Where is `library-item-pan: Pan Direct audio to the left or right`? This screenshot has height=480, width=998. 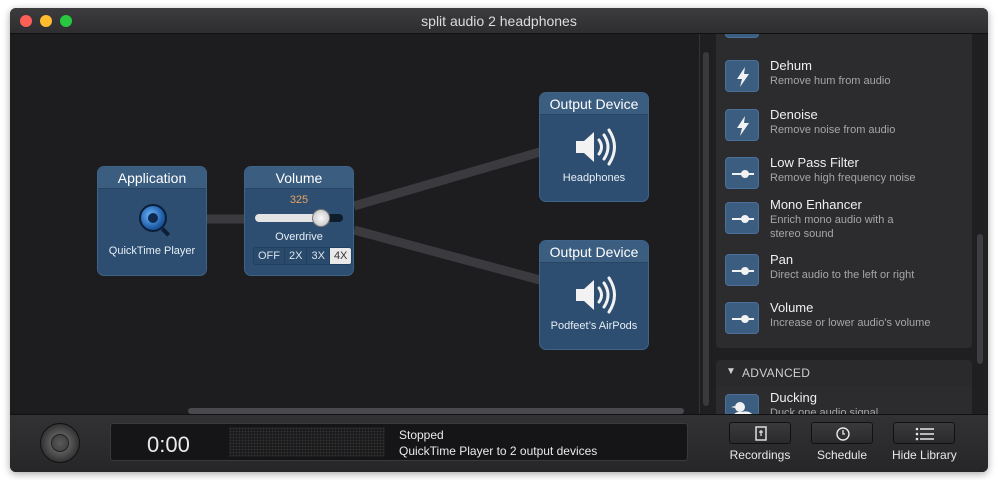 library-item-pan: Pan Direct audio to the left or right is located at coordinates (844, 269).